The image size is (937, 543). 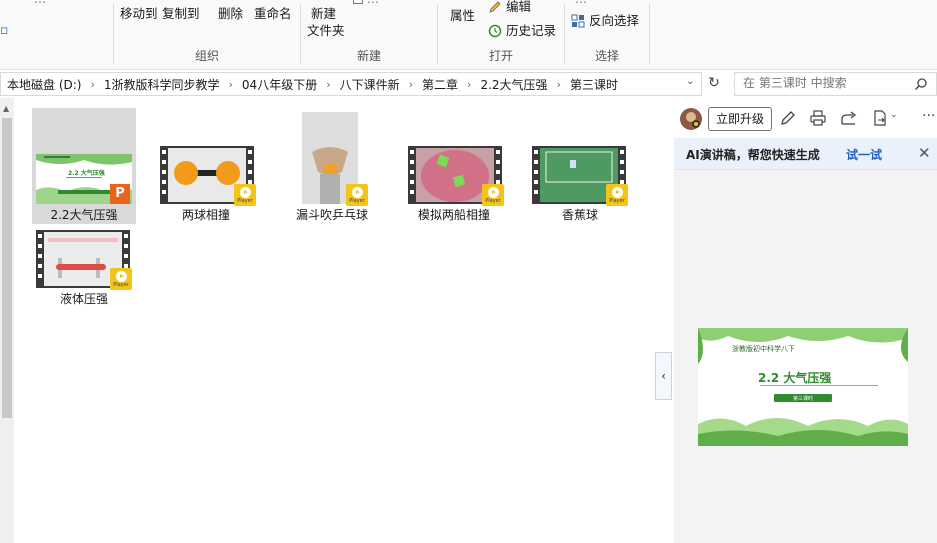 What do you see at coordinates (763, 349) in the screenshot?
I see `slide-subtitle: 浙教版初中科学八下` at bounding box center [763, 349].